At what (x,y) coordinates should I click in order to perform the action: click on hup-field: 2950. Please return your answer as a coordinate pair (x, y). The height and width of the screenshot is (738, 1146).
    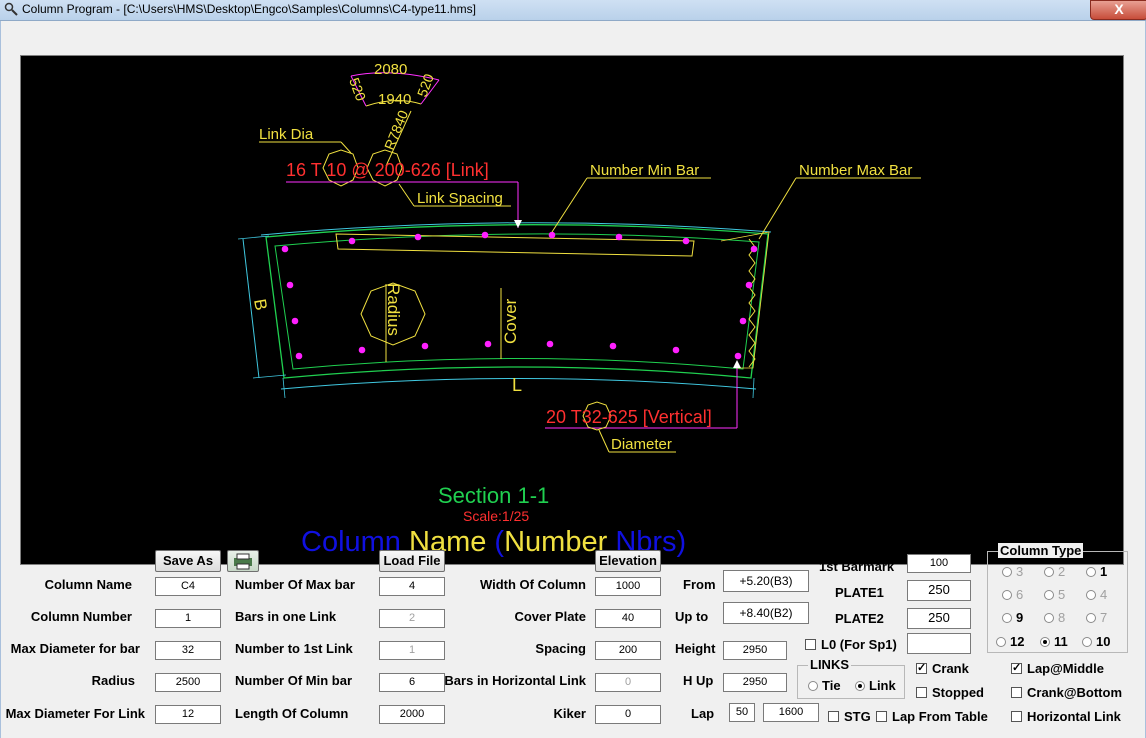
    Looking at the image, I should click on (755, 682).